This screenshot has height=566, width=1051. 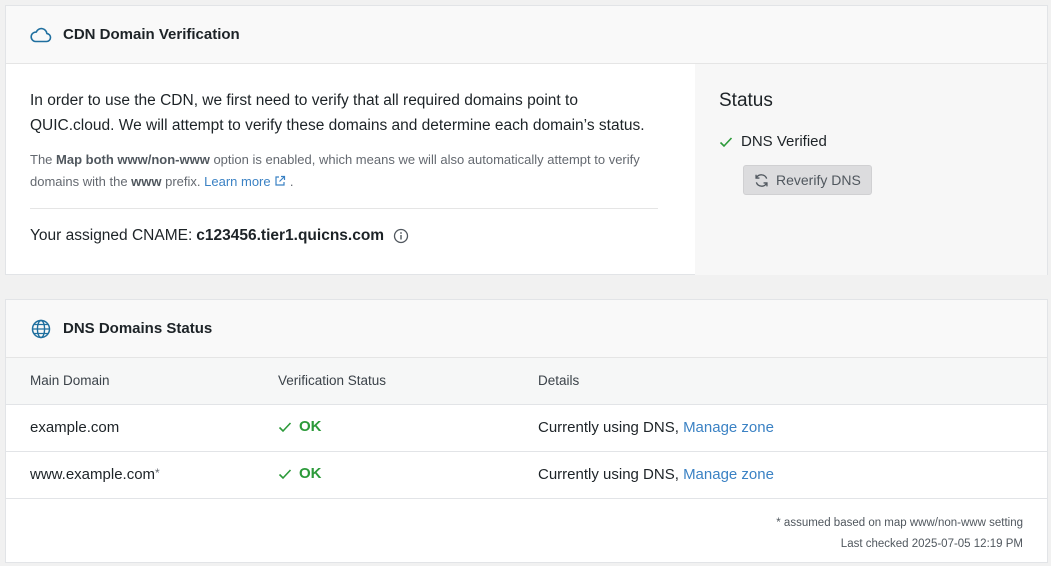 I want to click on external-link-icon, so click(x=280, y=180).